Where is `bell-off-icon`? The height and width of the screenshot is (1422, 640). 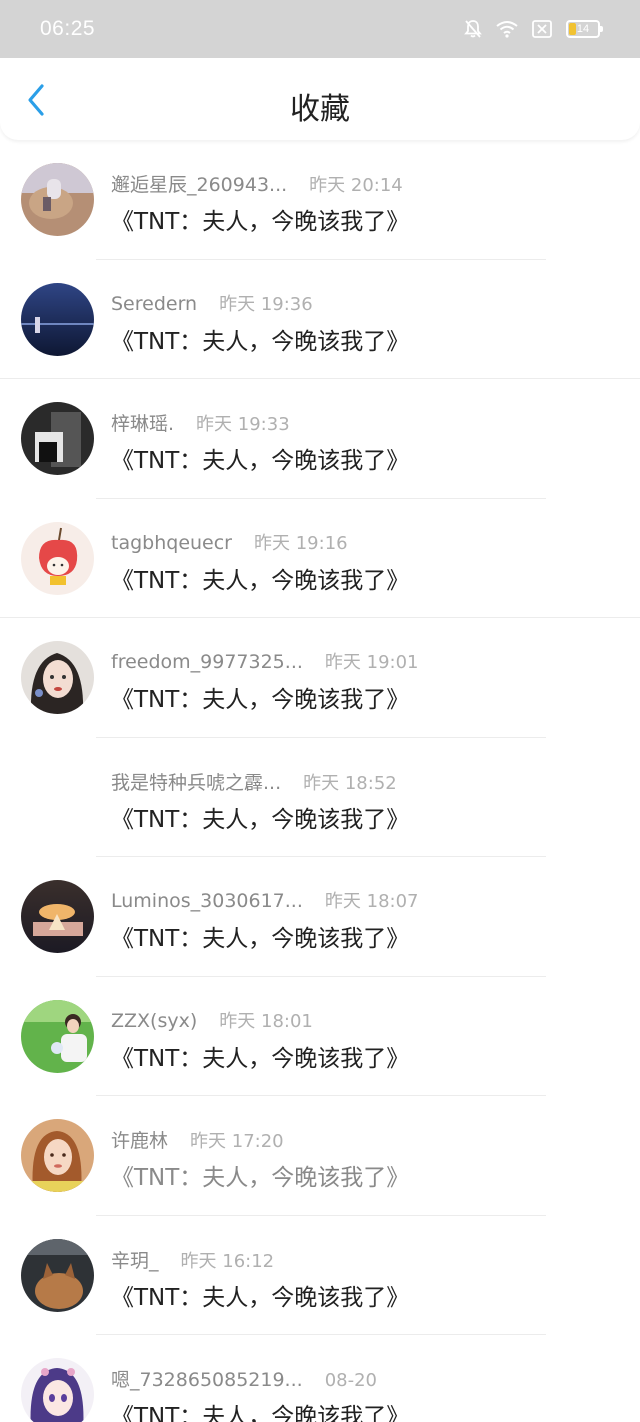 bell-off-icon is located at coordinates (473, 29).